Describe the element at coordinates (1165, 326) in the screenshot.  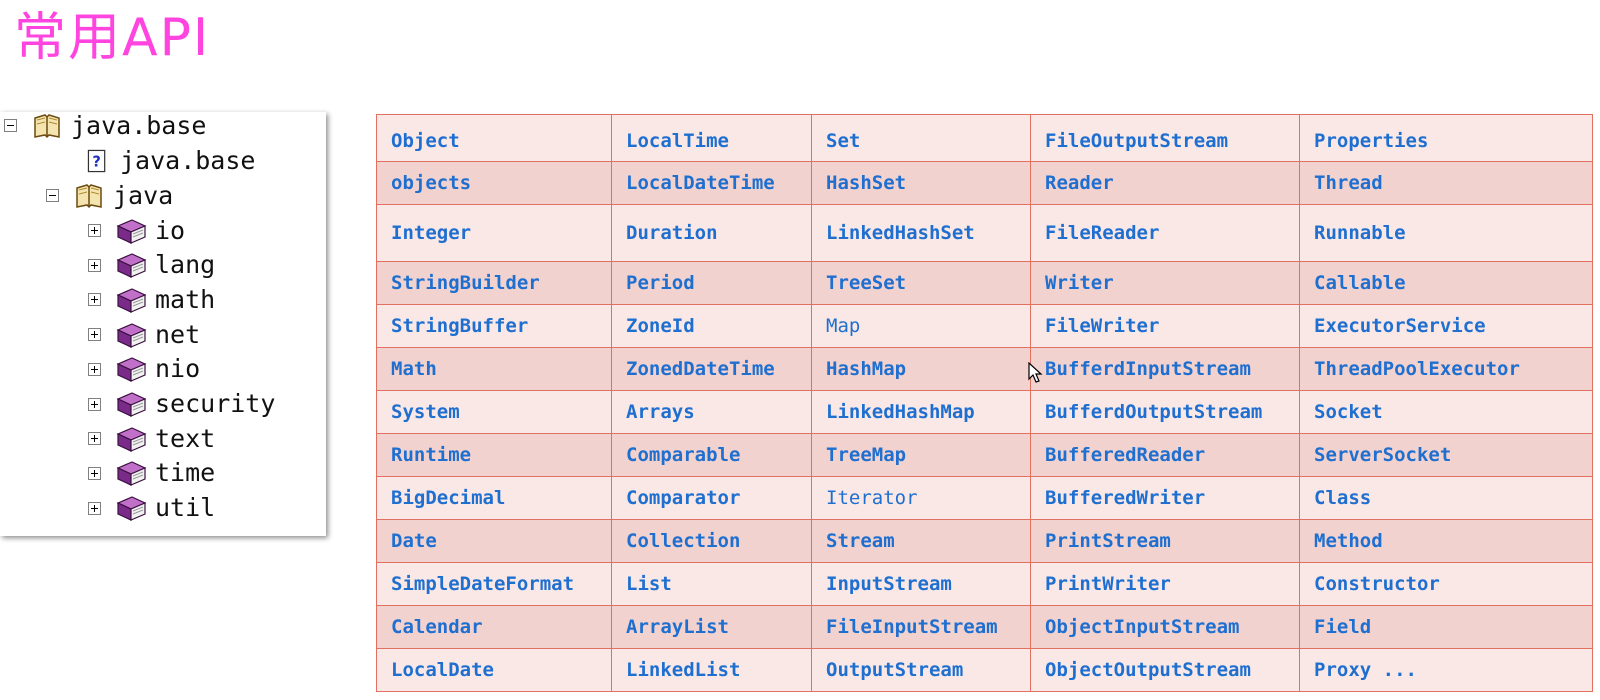
I see `api-class-cell: FileWriter` at that location.